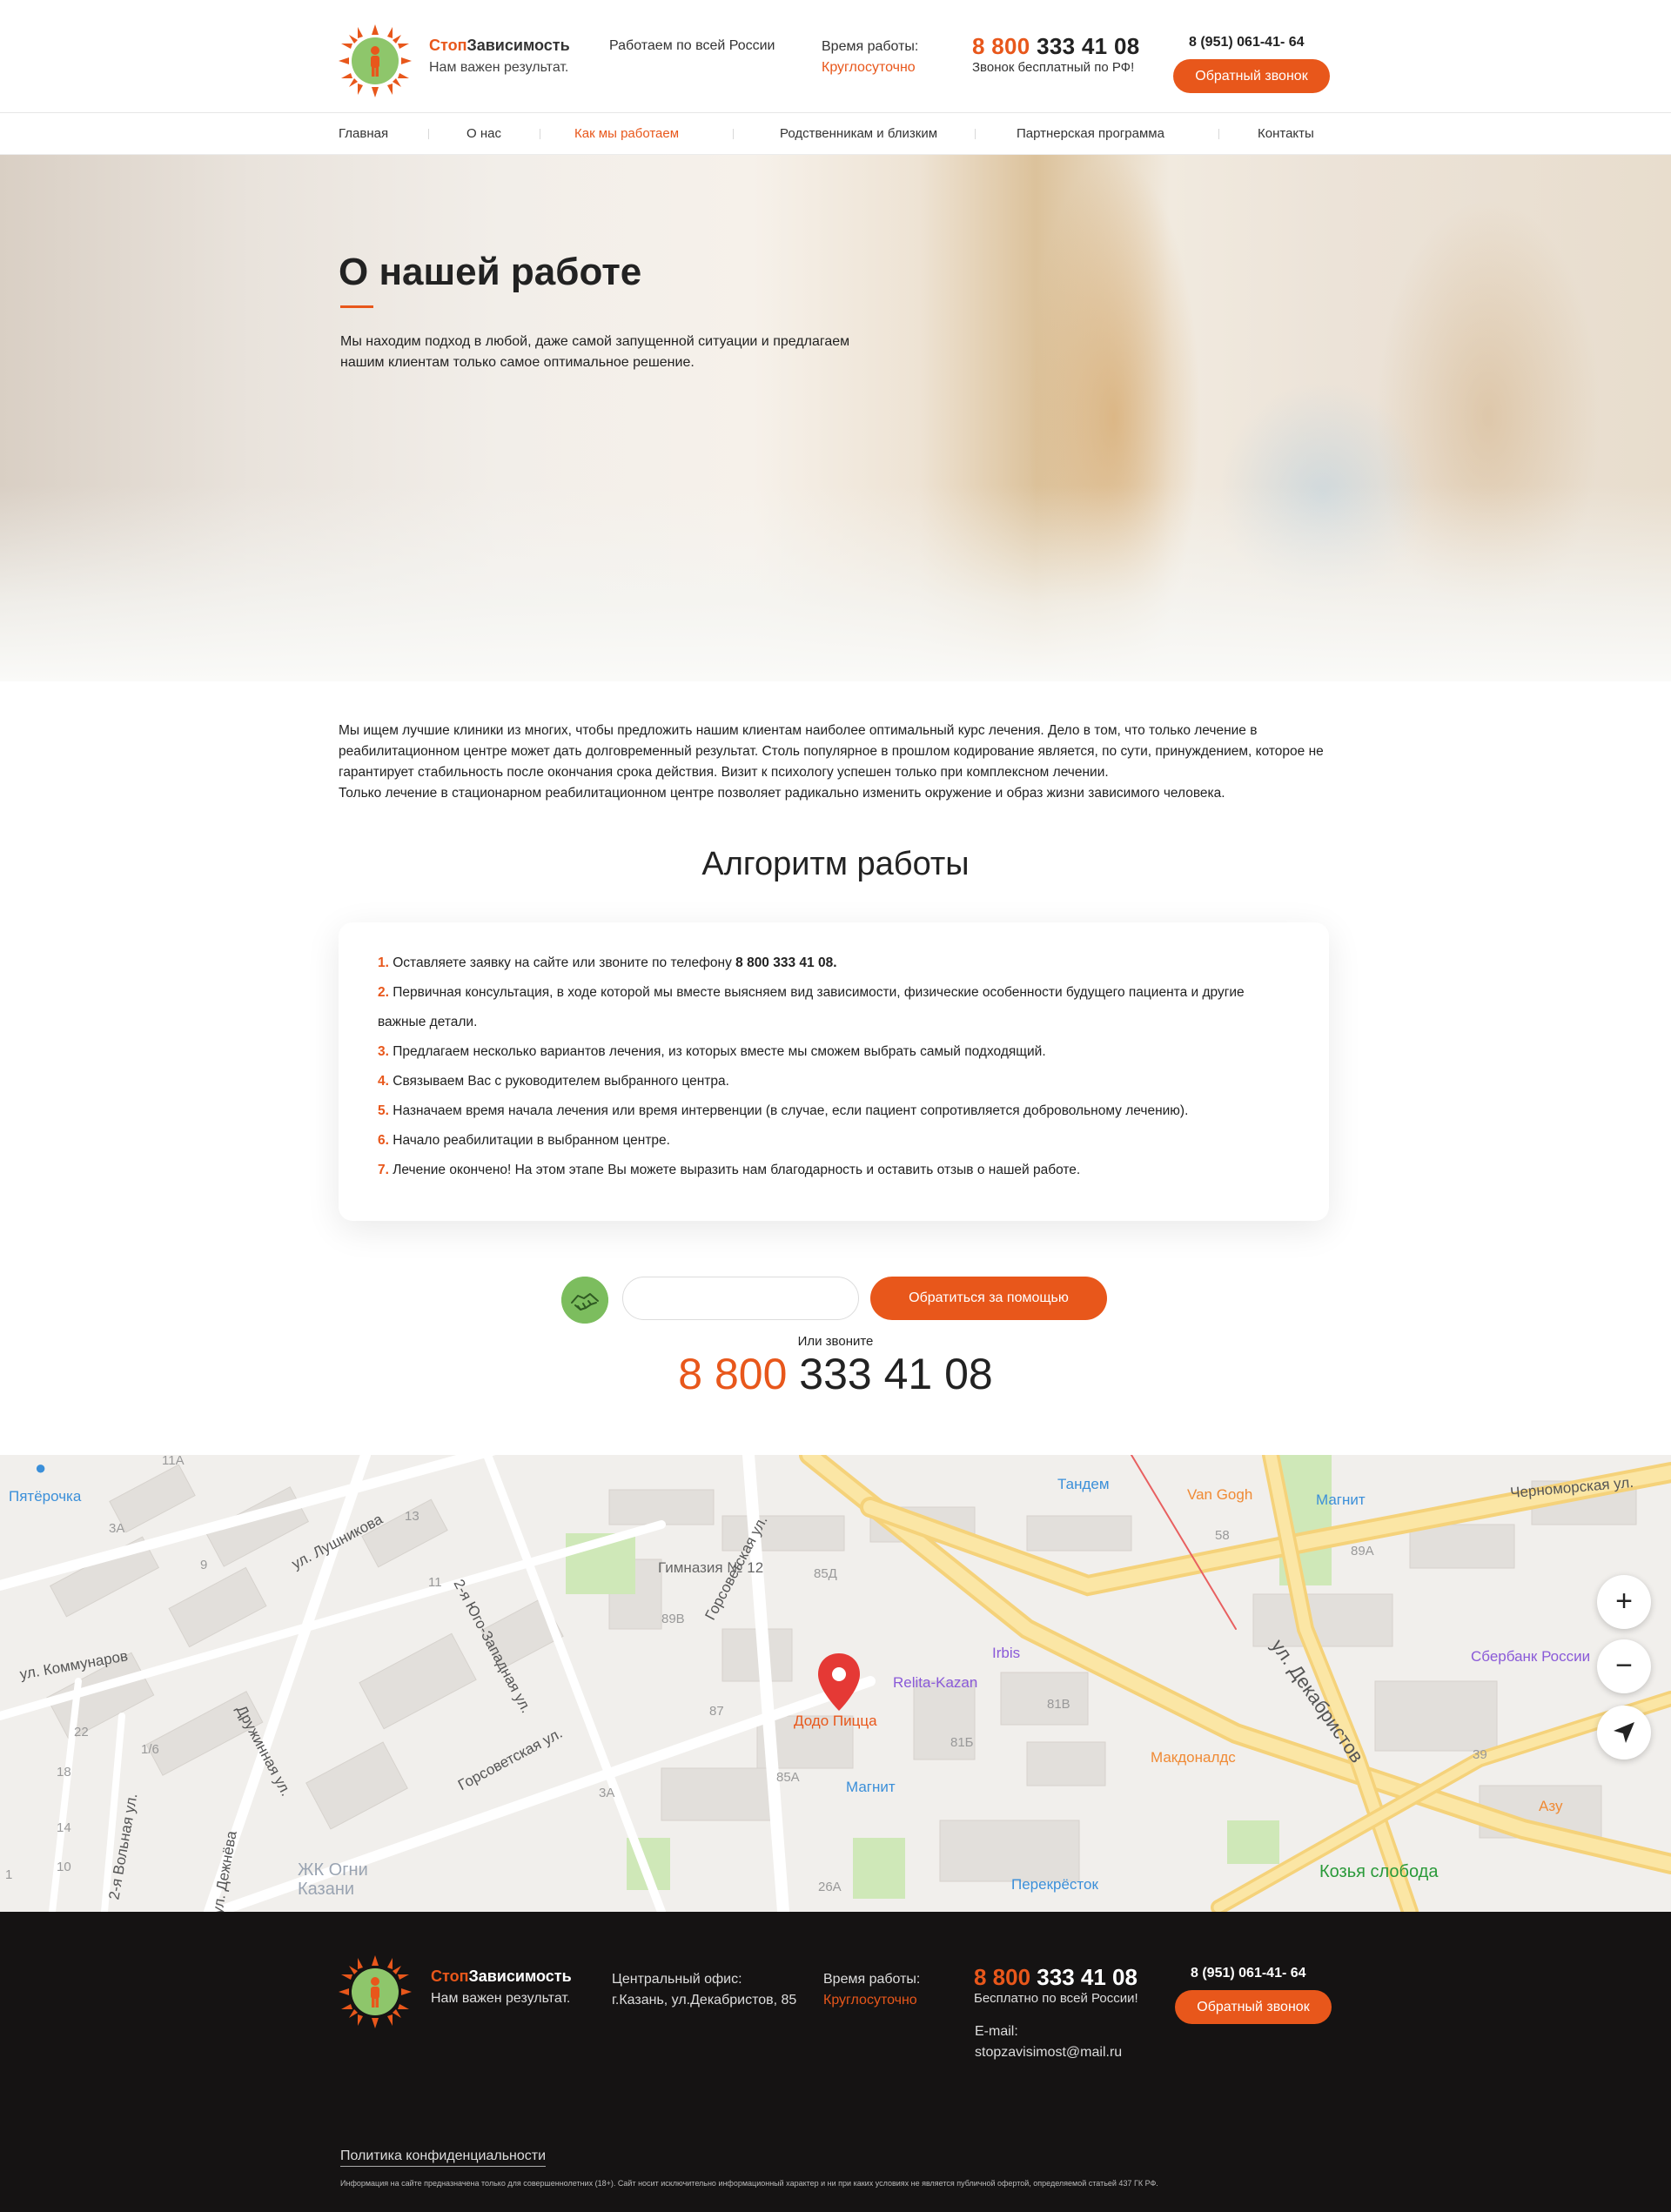 The height and width of the screenshot is (2212, 1671). I want to click on email-link: stopzavisimost@mail.ru, so click(1048, 2052).